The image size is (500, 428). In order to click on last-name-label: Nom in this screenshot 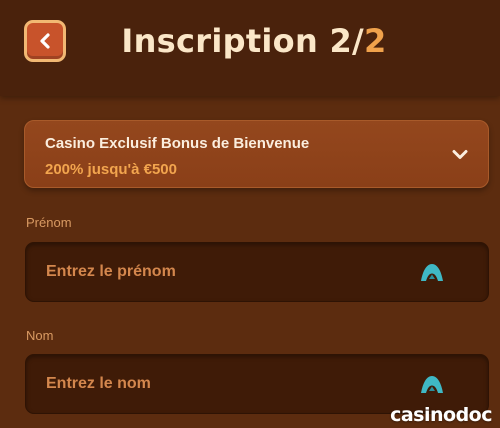, I will do `click(40, 335)`.